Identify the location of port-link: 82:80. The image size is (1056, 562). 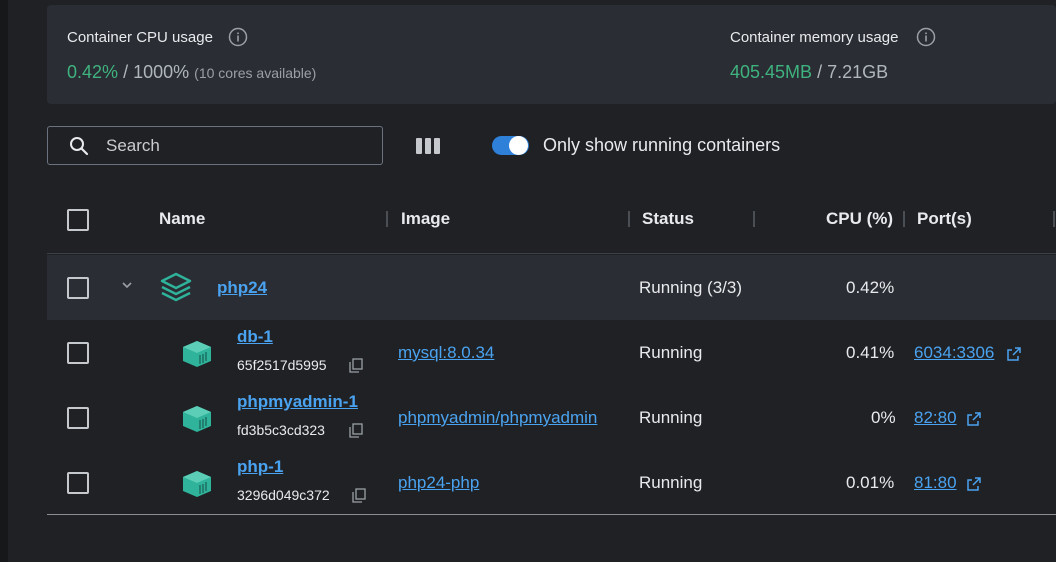
(935, 418).